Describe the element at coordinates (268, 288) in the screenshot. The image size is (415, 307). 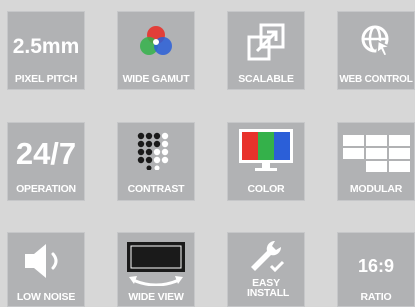
I see `easy-install-label: EASY INSTALL` at that location.